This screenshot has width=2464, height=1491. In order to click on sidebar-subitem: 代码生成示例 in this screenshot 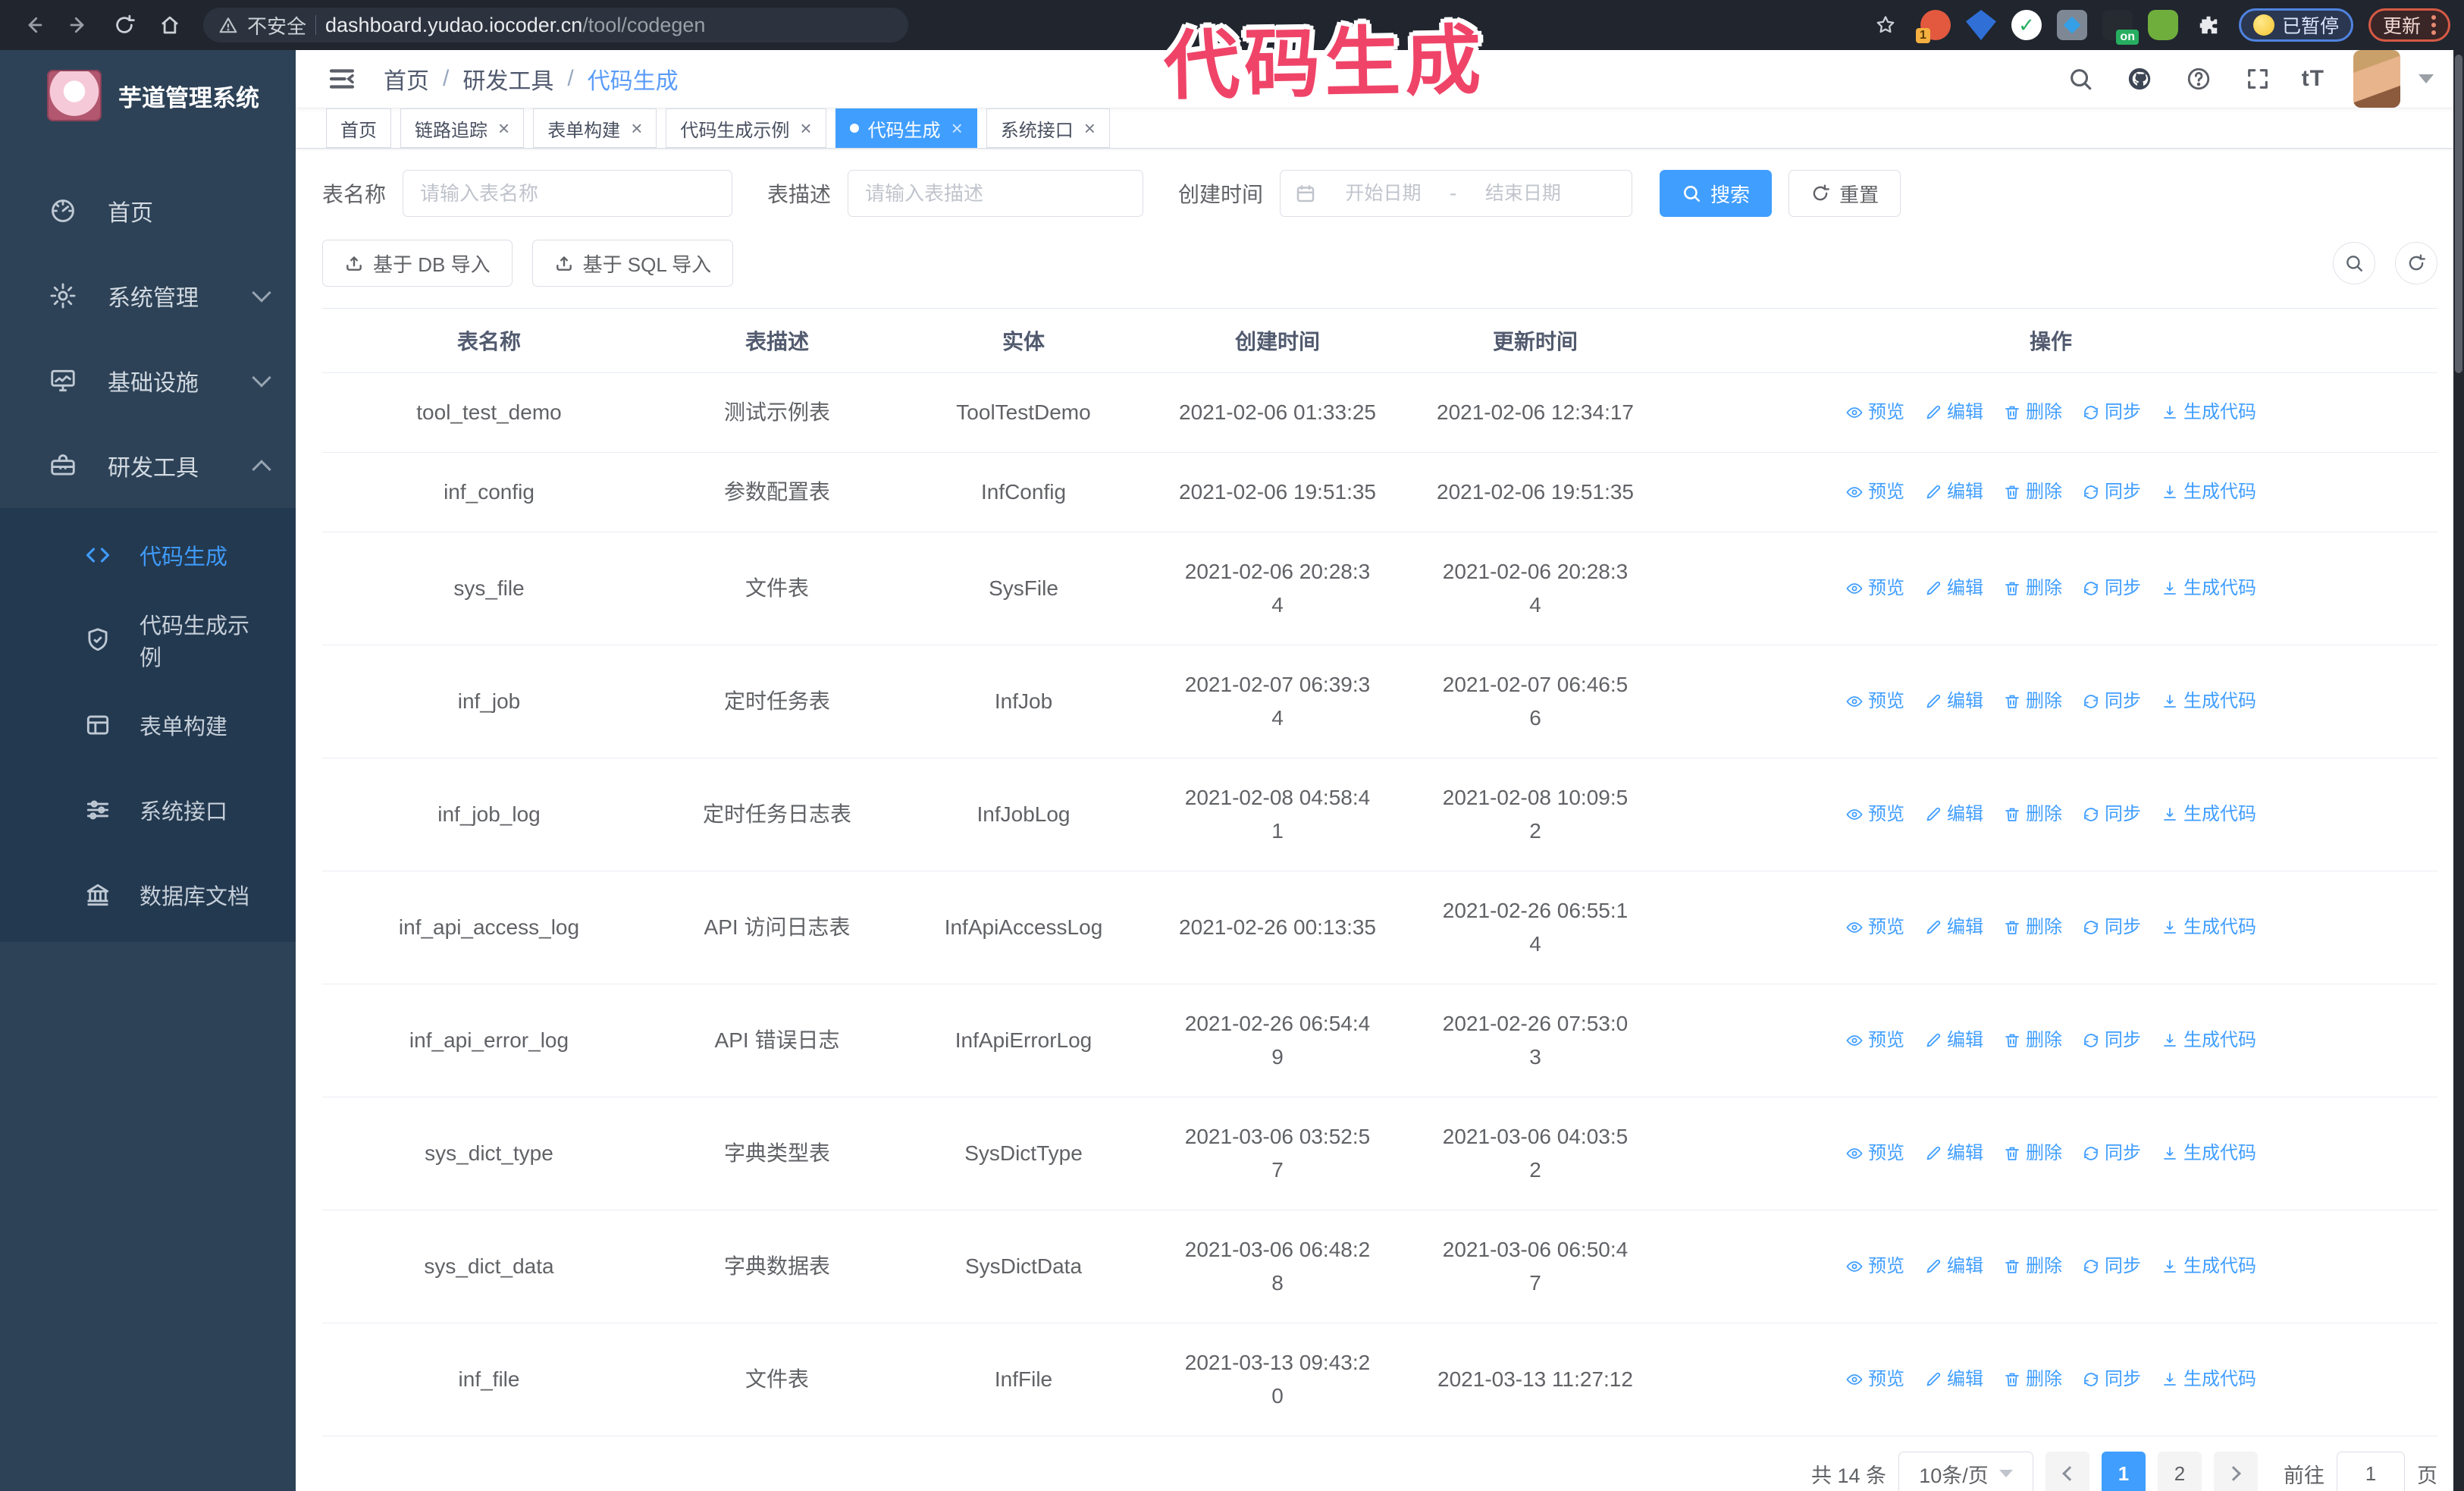, I will do `click(148, 640)`.